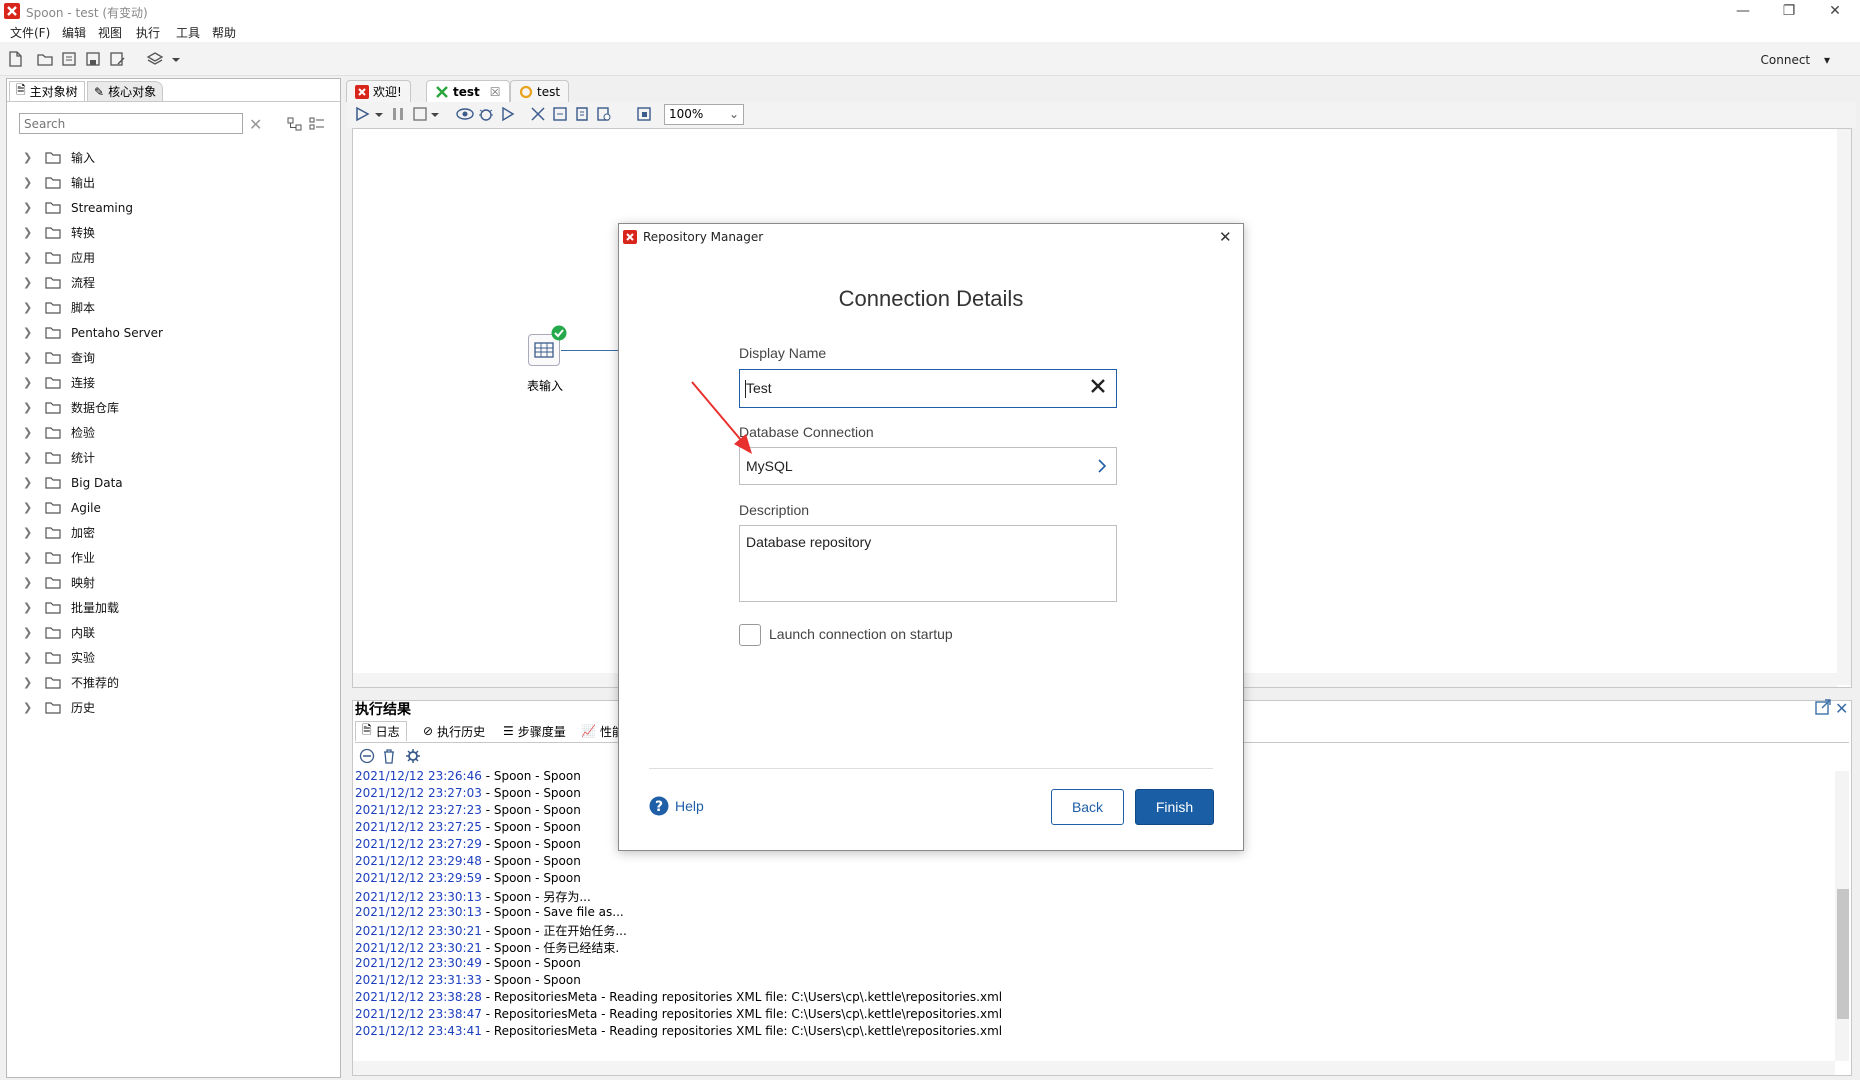  Describe the element at coordinates (169, 632) in the screenshot. I see `tree-item: ❯ 内联` at that location.